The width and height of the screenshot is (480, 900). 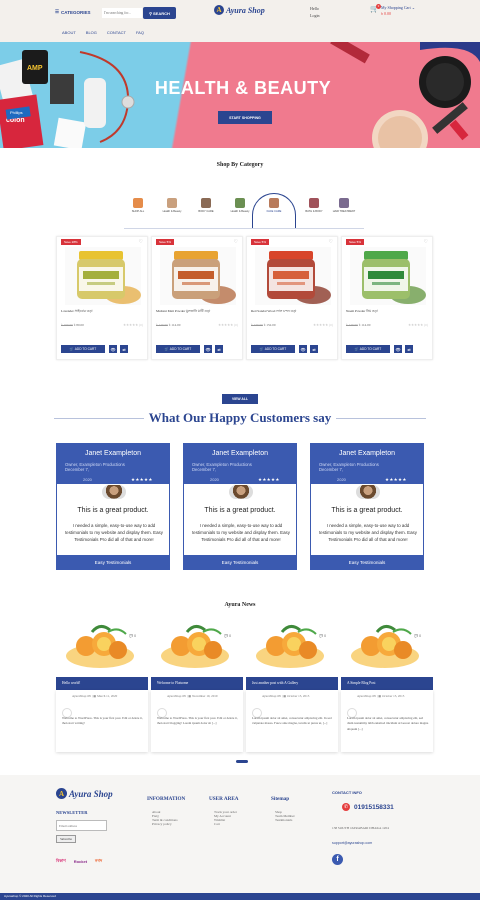 What do you see at coordinates (294, 312) in the screenshot?
I see `product-name: Red Sandal Wood লাল চন্দন ওড়া` at bounding box center [294, 312].